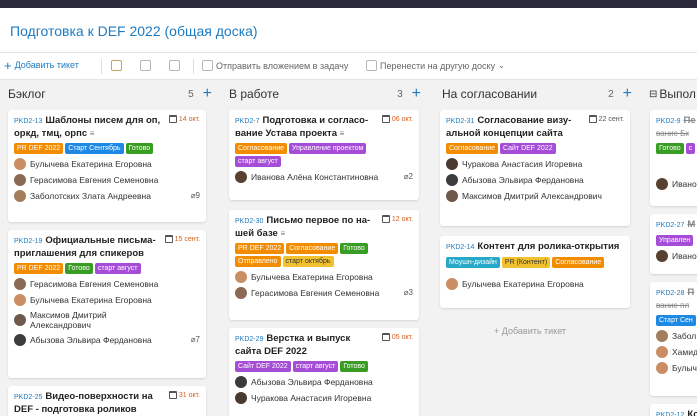 The width and height of the screenshot is (697, 416). Describe the element at coordinates (328, 148) in the screenshot. I see `tag: Управление проектом` at that location.